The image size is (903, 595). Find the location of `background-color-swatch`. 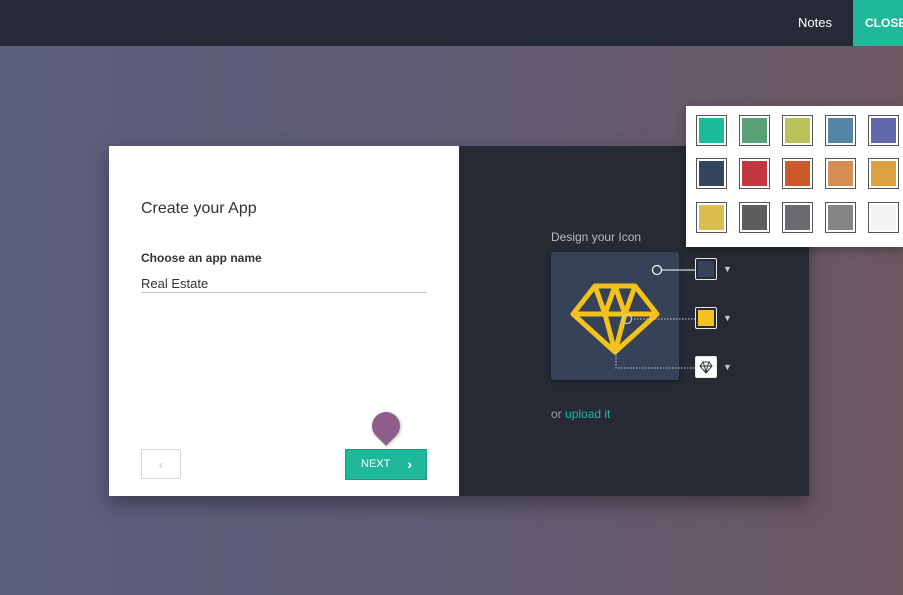

background-color-swatch is located at coordinates (706, 269).